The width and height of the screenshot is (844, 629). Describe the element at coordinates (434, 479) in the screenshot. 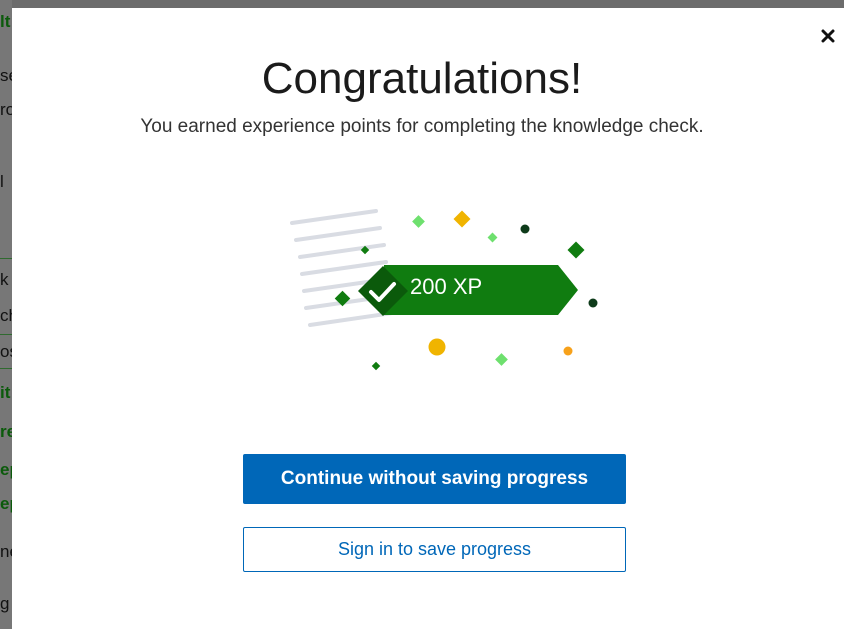

I see `continue-without-saving-button: Continue without saving progress` at that location.